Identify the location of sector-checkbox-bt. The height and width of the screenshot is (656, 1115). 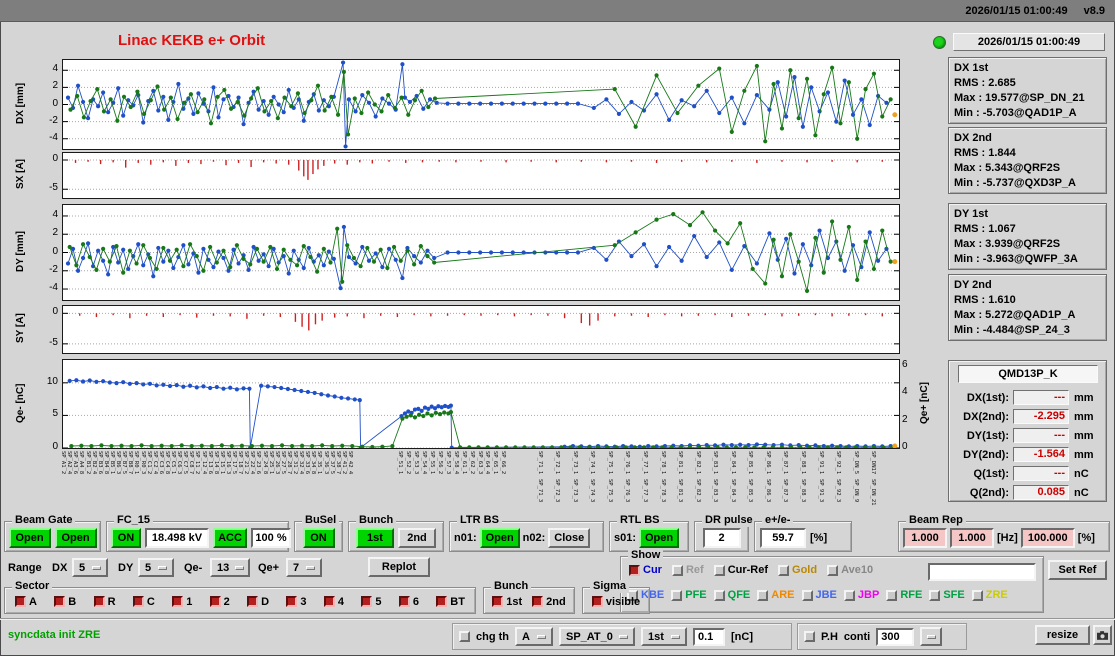
(442, 601).